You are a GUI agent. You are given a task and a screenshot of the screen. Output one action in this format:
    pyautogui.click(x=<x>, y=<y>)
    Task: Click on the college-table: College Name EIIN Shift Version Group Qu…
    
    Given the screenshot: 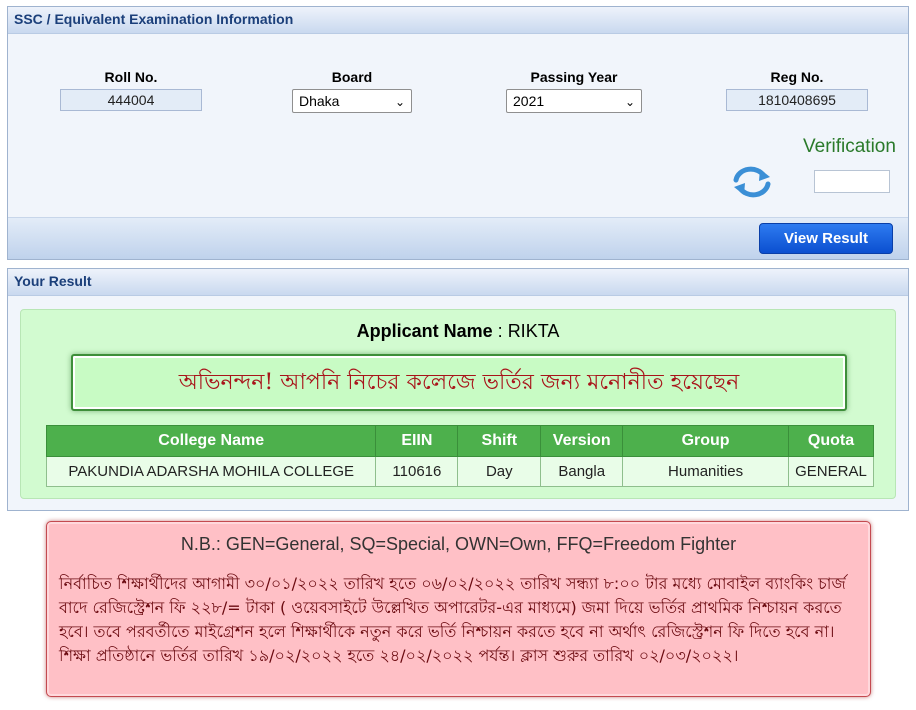 What is the action you would take?
    pyautogui.click(x=460, y=456)
    